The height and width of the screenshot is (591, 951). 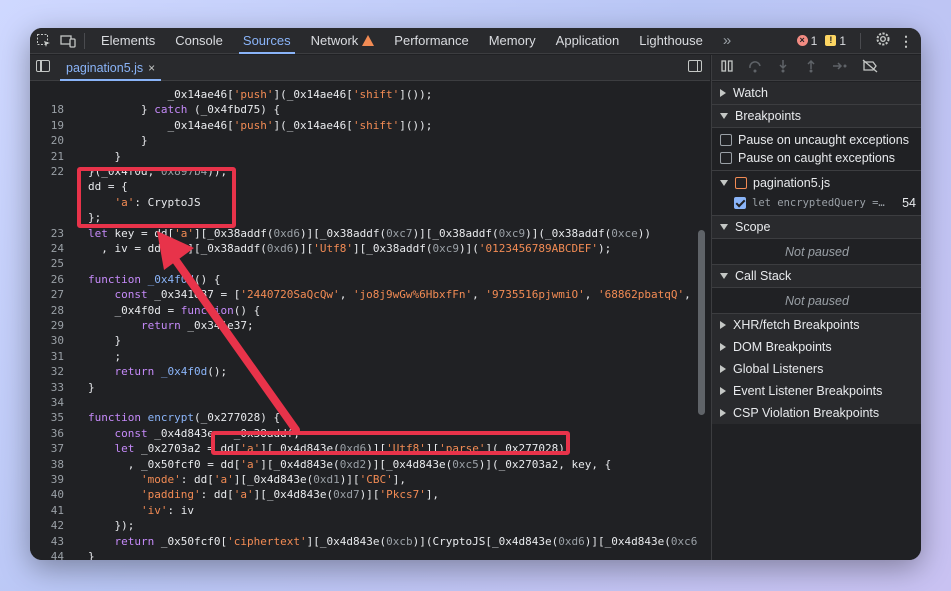 What do you see at coordinates (228, 332) in the screenshot?
I see `annotation-arrow-icon` at bounding box center [228, 332].